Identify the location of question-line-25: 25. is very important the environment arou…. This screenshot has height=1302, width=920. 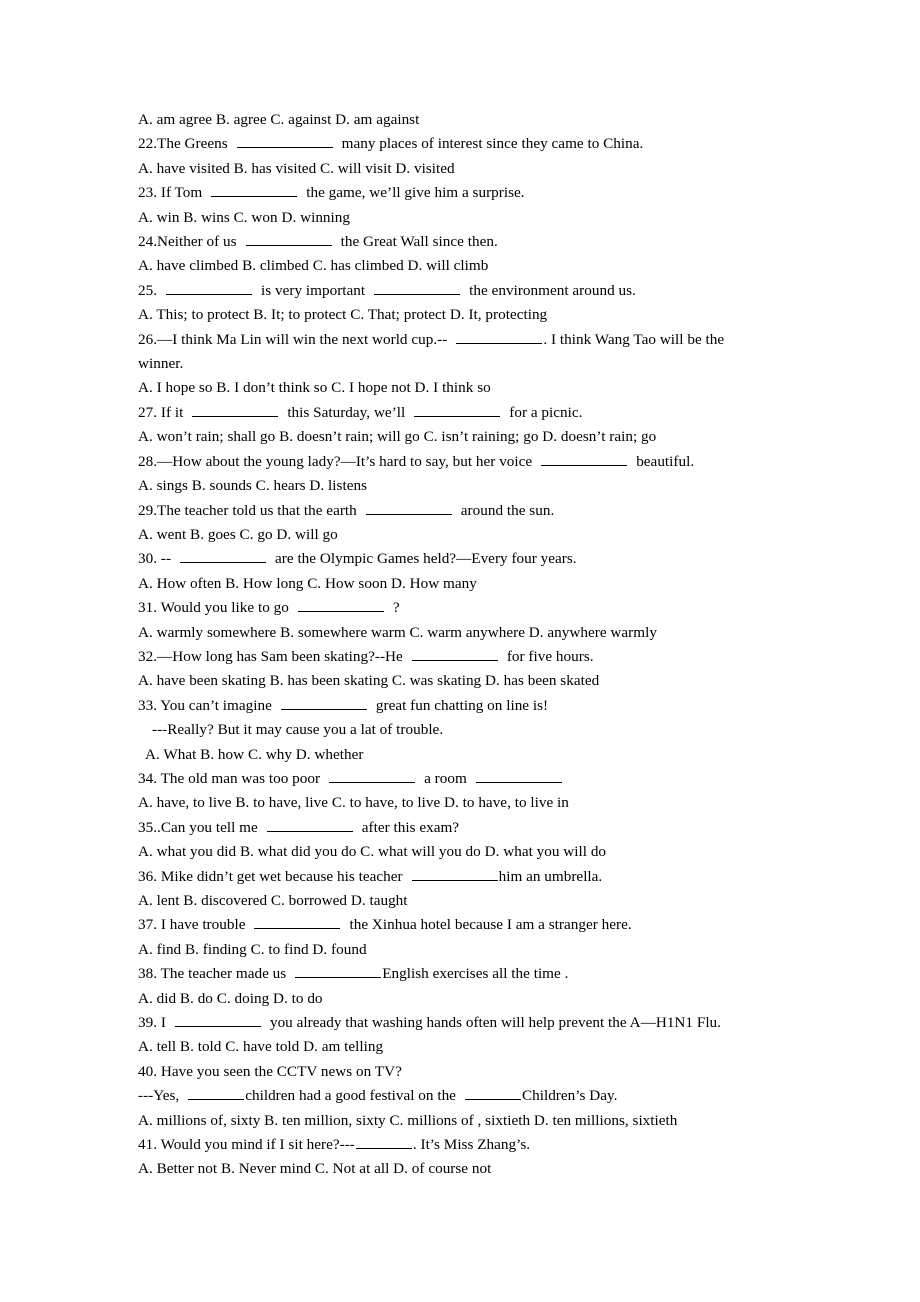
(454, 291).